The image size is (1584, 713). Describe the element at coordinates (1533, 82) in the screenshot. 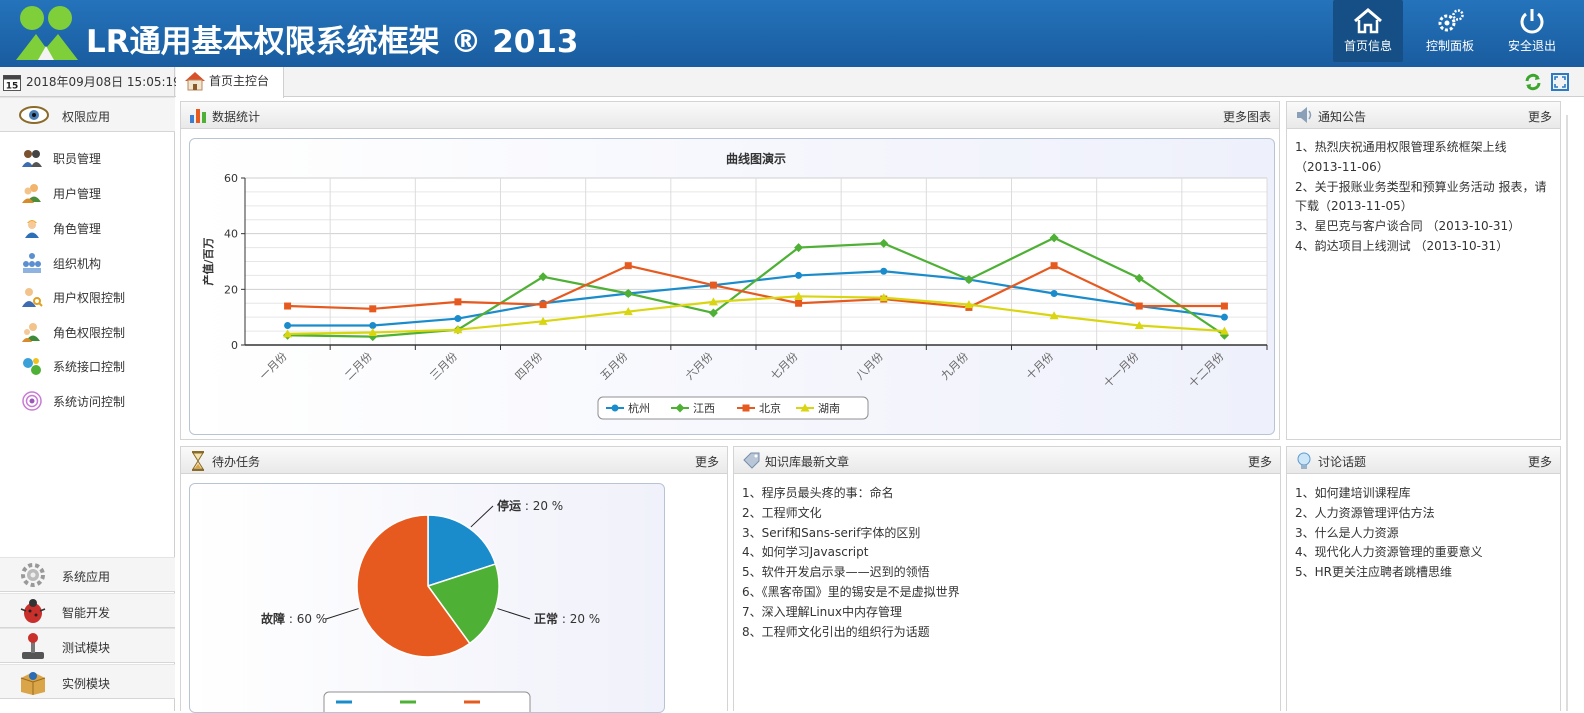

I see `refresh-icon` at that location.